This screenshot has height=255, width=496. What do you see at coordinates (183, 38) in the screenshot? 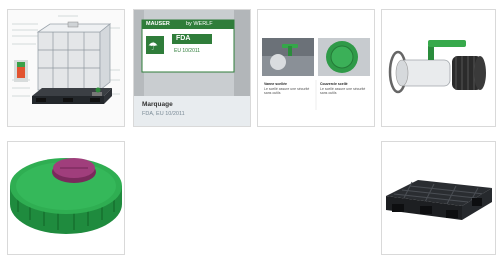
I see `plate-code: FDA` at bounding box center [183, 38].